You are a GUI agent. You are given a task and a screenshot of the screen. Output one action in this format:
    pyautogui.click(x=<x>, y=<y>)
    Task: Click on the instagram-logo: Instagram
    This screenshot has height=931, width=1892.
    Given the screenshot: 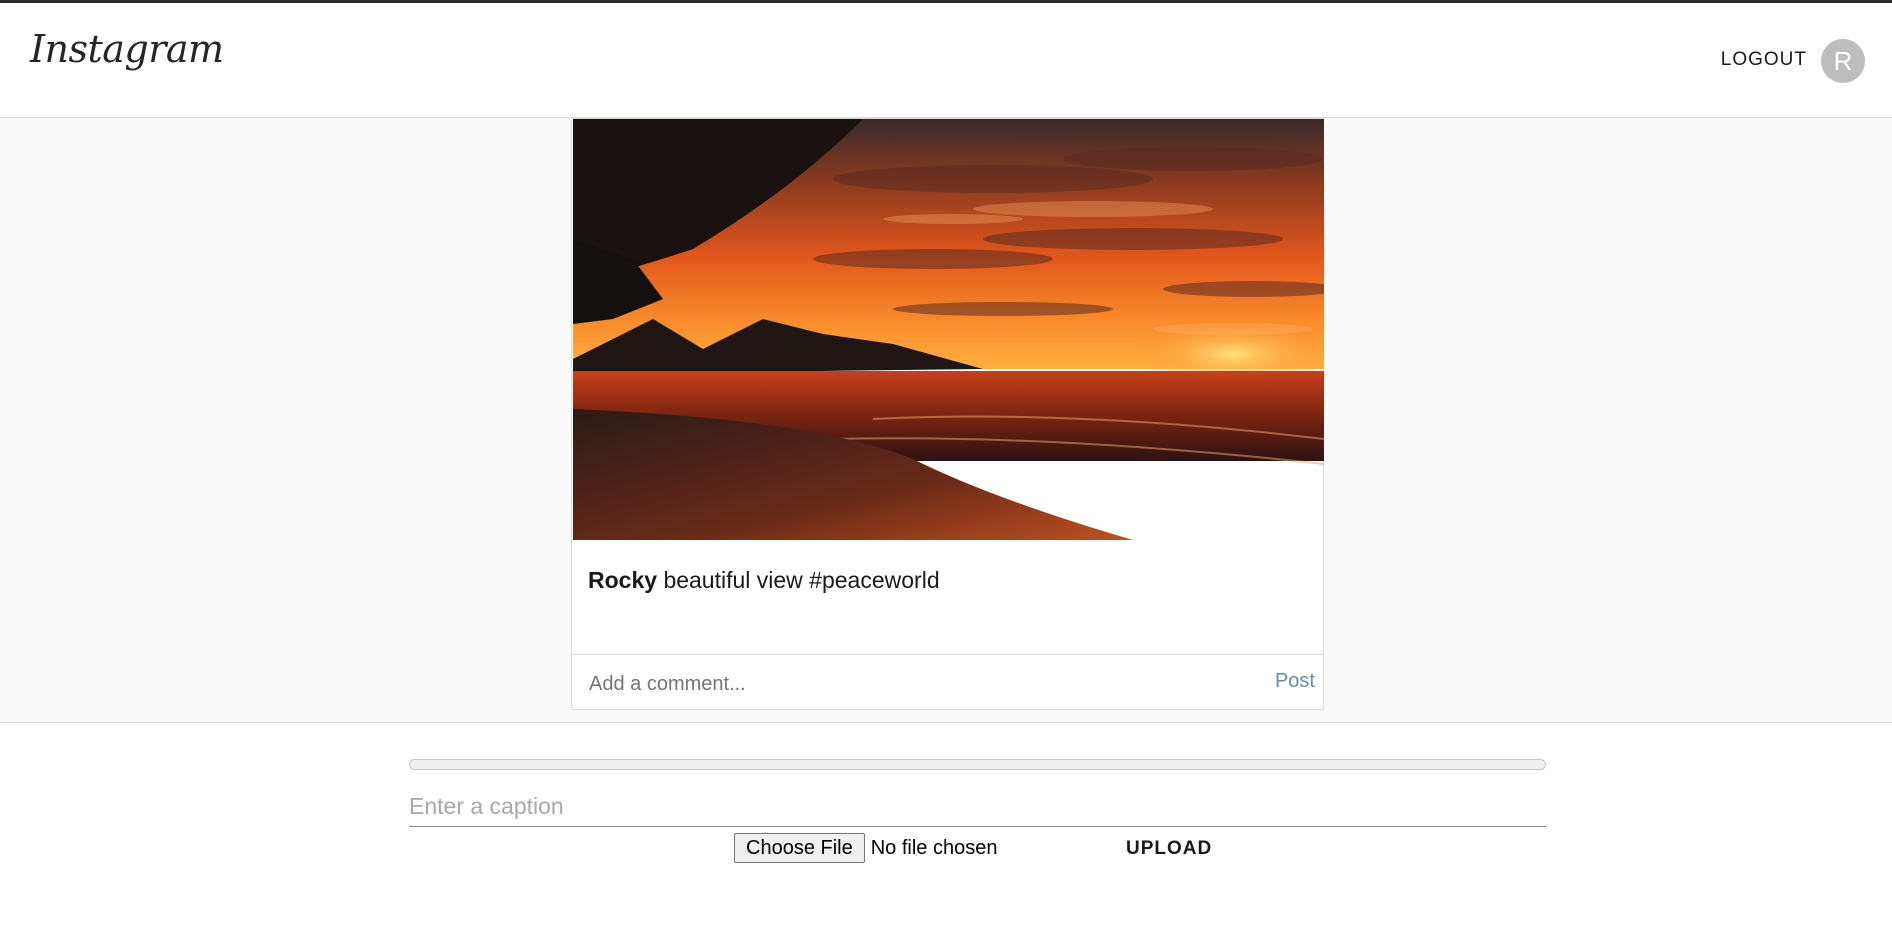 What is the action you would take?
    pyautogui.click(x=127, y=49)
    